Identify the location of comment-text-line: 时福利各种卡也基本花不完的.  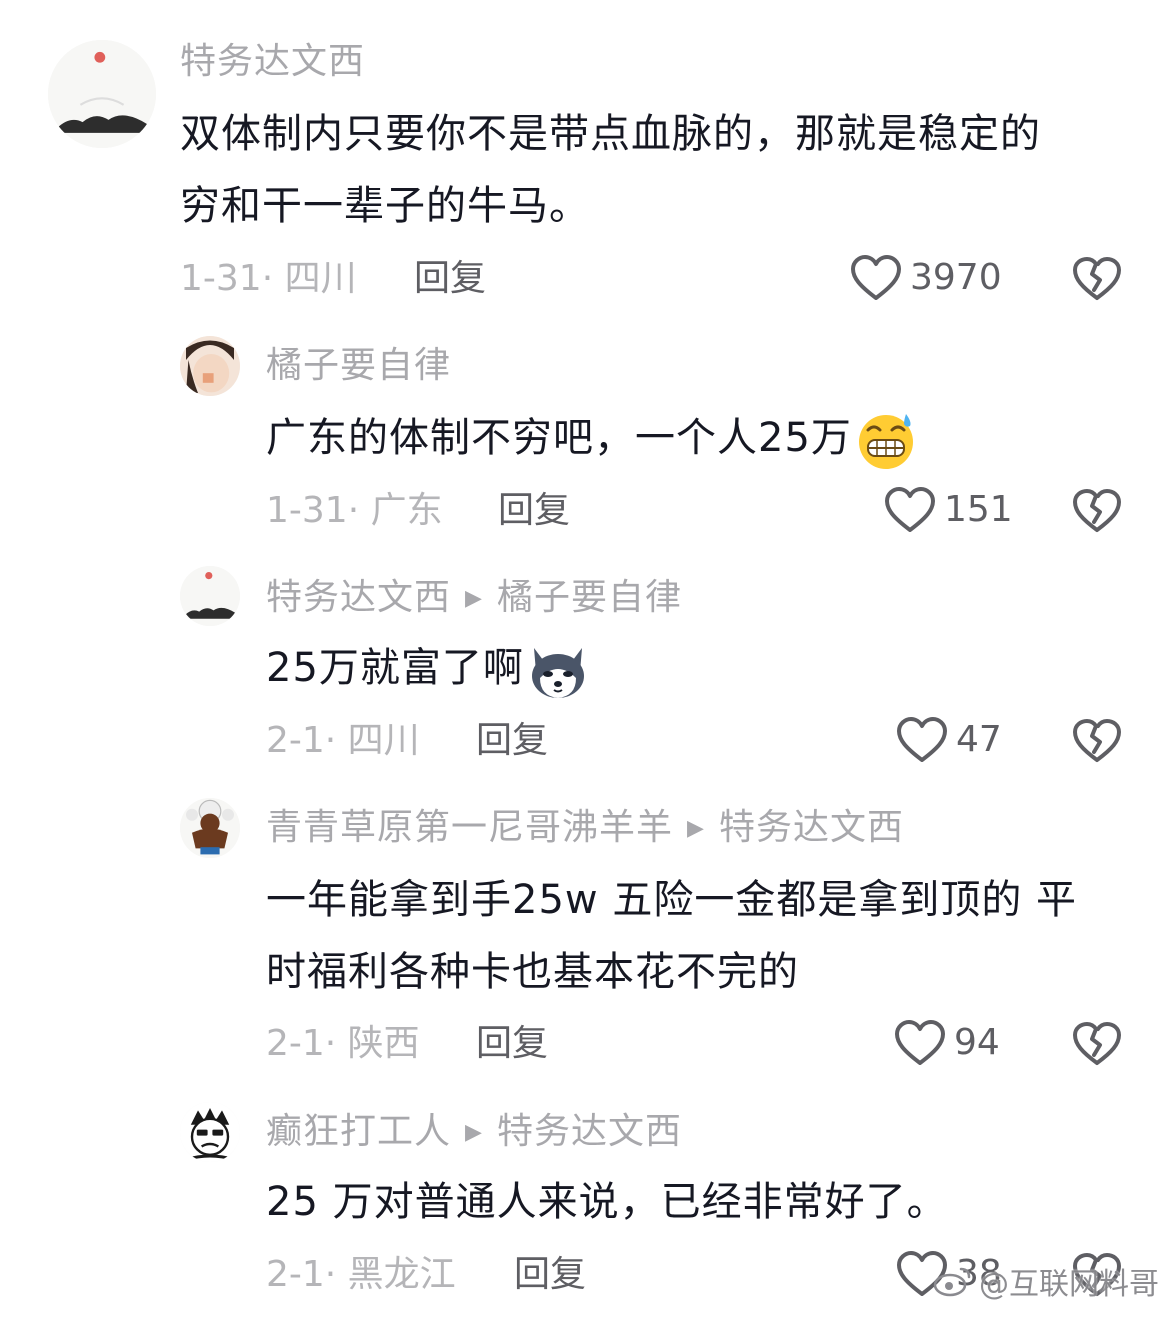
(532, 972).